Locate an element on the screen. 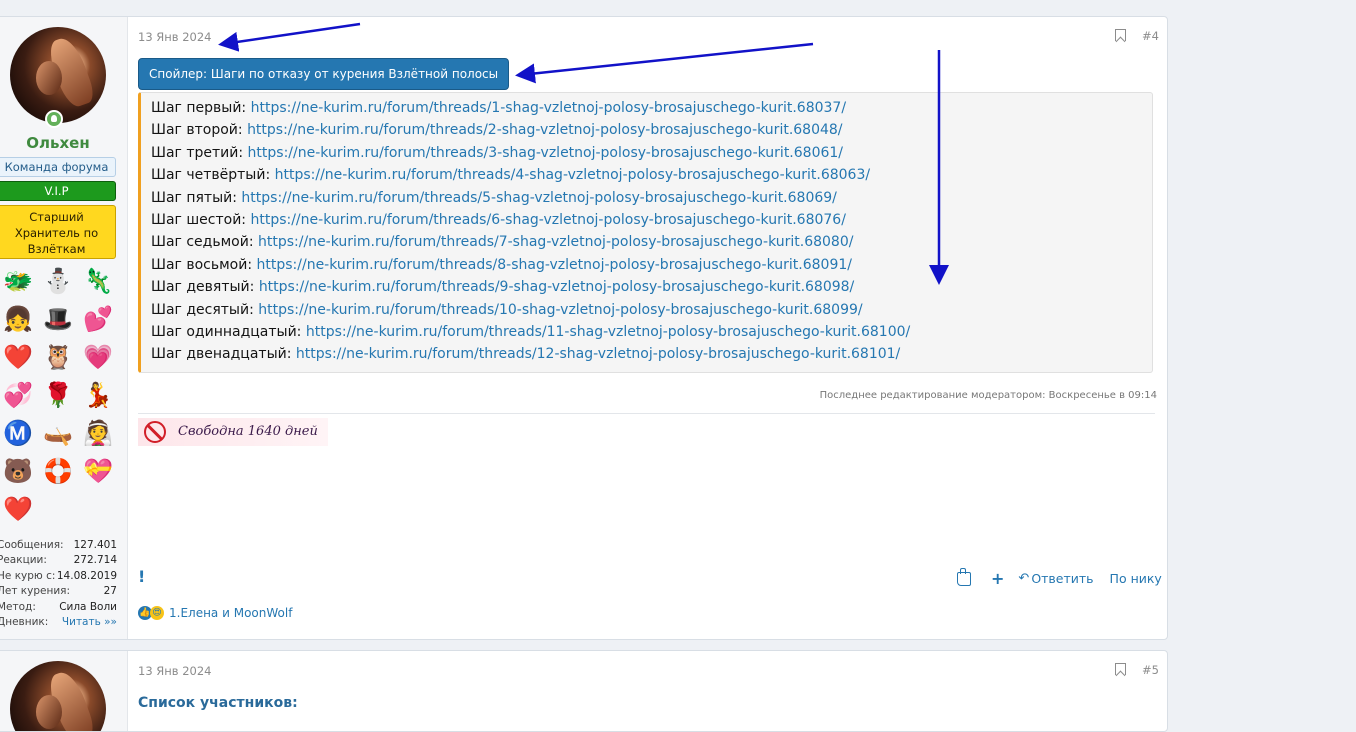 The width and height of the screenshot is (1356, 732). online-status-icon is located at coordinates (54, 119).